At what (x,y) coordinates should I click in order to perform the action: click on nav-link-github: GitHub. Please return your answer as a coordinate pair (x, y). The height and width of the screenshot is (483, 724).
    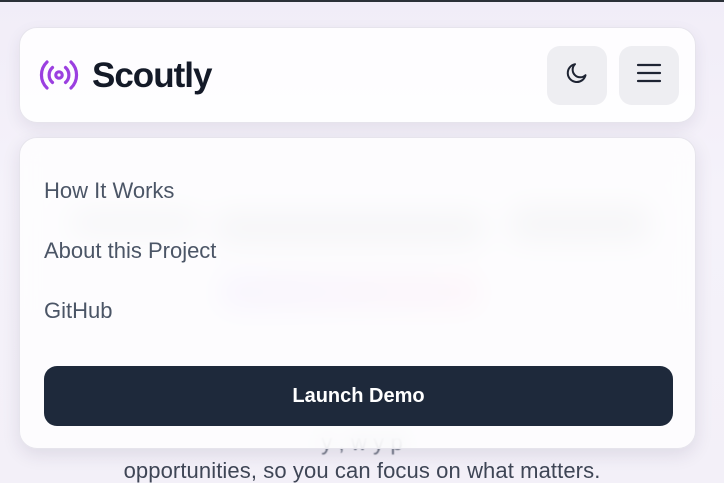
    Looking at the image, I should click on (78, 311).